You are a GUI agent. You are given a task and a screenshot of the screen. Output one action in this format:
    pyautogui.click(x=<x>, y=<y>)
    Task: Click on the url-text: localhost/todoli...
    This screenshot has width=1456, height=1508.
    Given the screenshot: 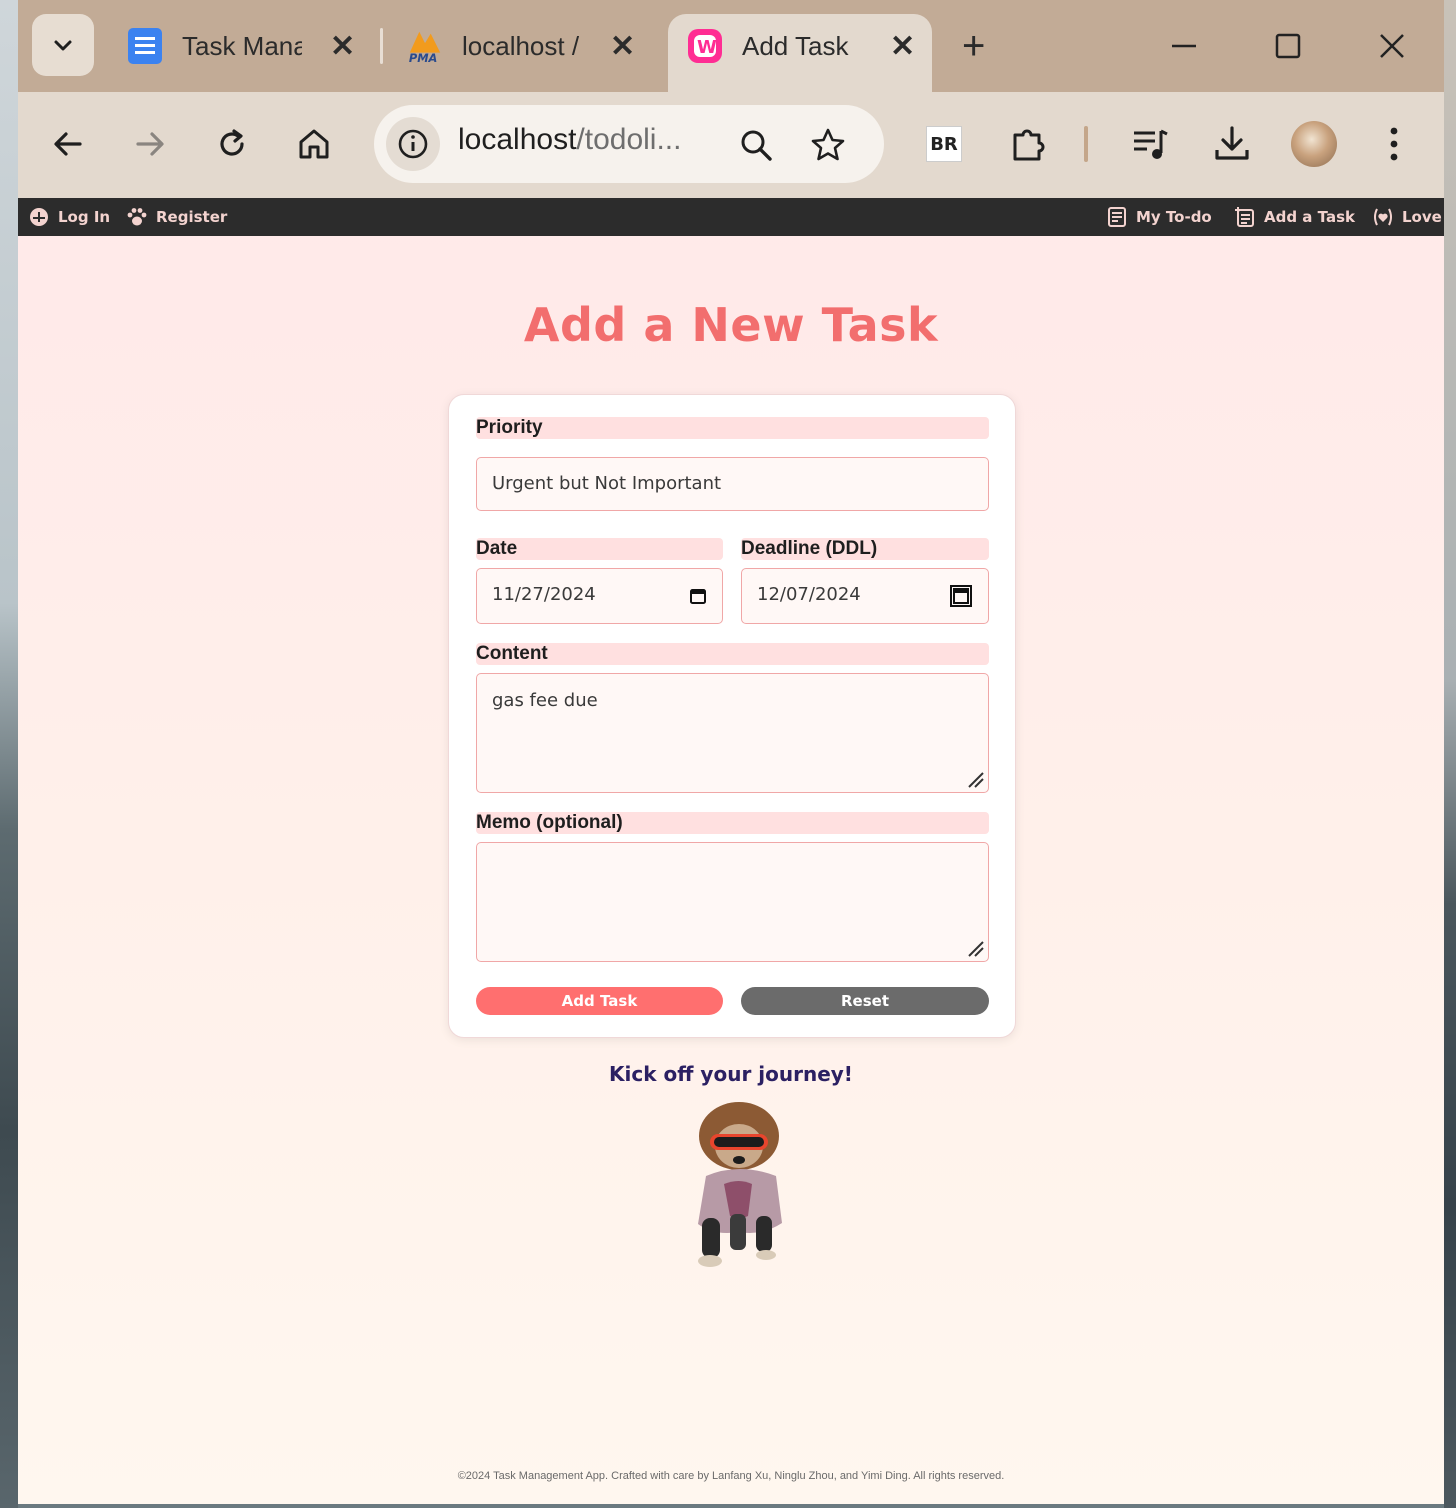 What is the action you would take?
    pyautogui.click(x=569, y=140)
    